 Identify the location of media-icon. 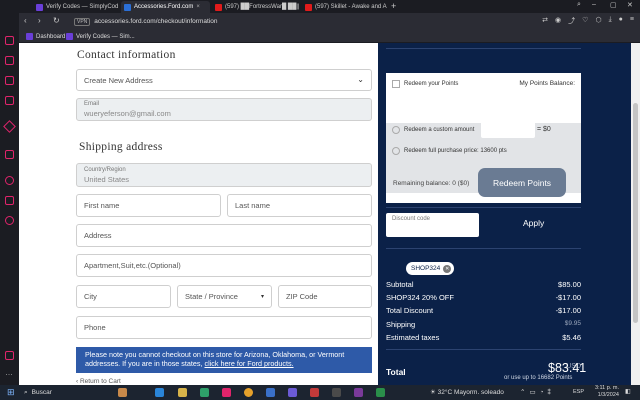
(314, 392).